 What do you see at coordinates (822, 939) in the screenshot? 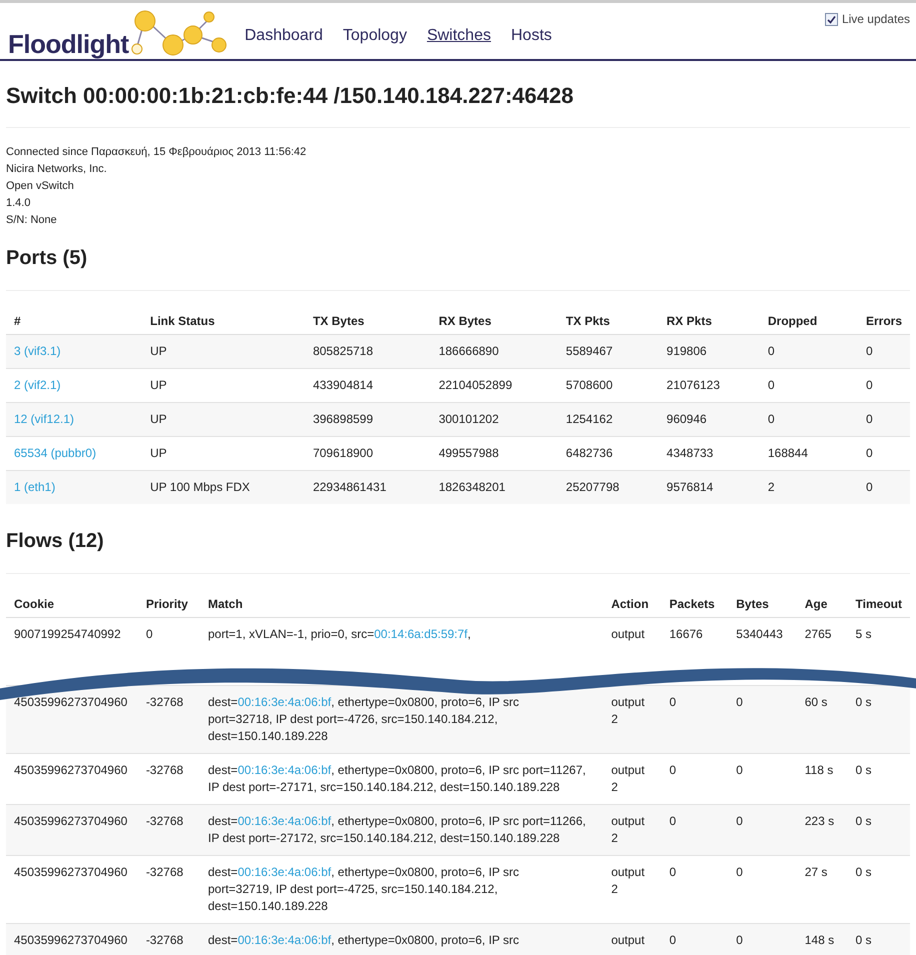
I see `table-cell: 148 s` at bounding box center [822, 939].